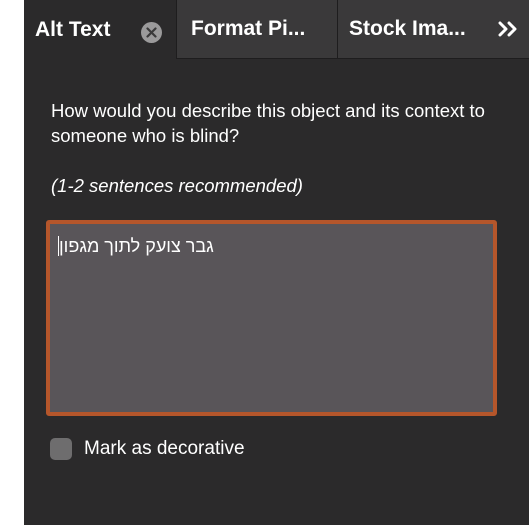  I want to click on double-chevron-right-icon, so click(508, 29).